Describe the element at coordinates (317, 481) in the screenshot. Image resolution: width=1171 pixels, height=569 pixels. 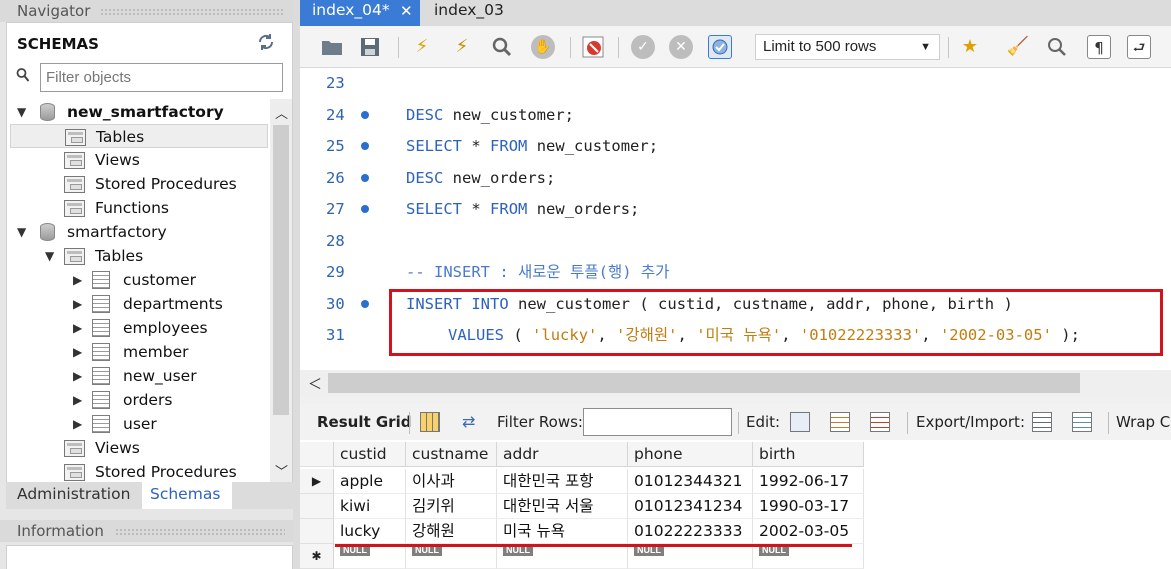
I see `row-marker: ▶` at that location.